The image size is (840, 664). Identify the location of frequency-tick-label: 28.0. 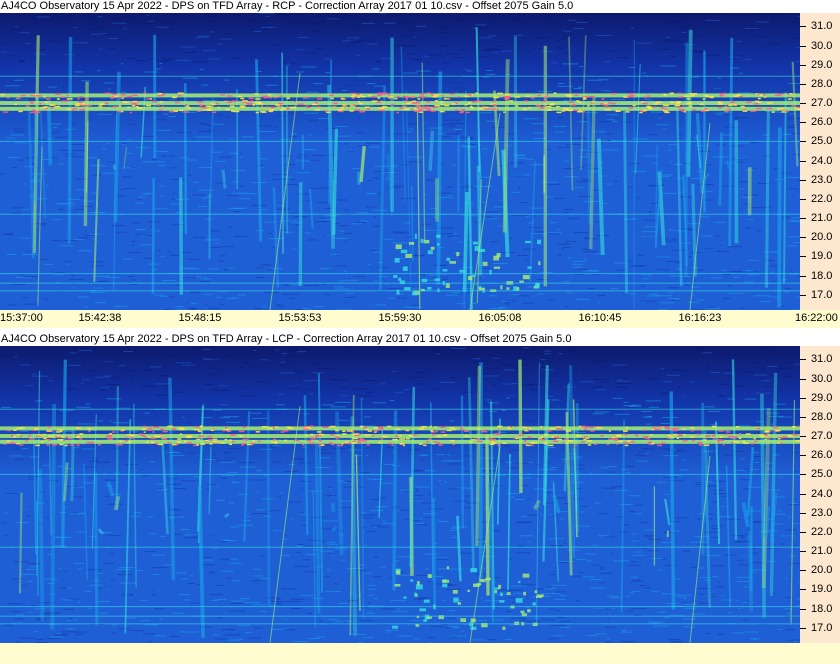
(822, 83).